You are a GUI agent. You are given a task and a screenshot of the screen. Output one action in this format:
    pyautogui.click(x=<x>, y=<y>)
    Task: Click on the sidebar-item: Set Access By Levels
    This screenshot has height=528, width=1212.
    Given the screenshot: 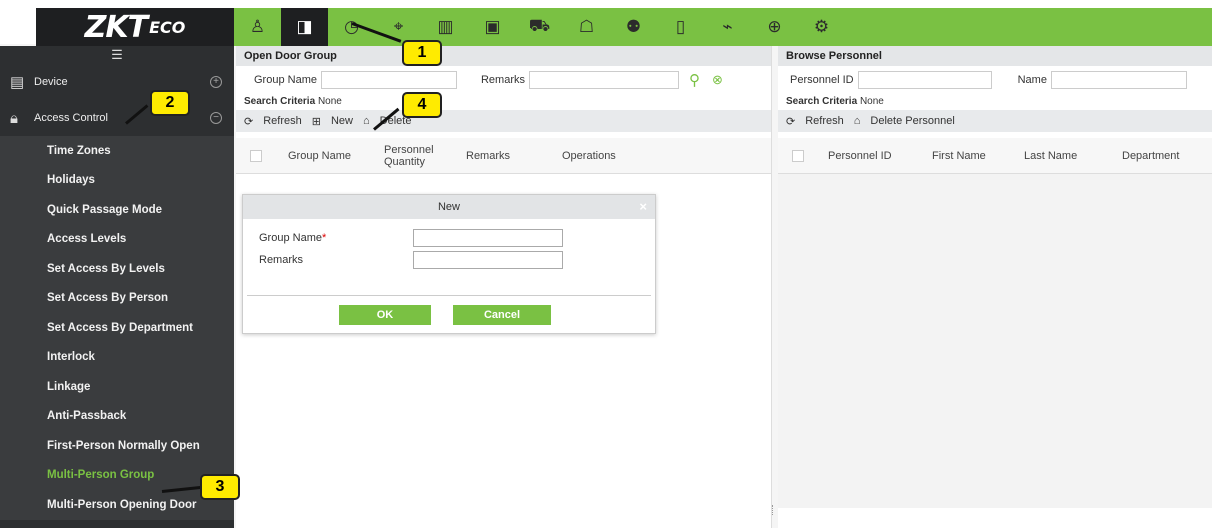 What is the action you would take?
    pyautogui.click(x=117, y=269)
    